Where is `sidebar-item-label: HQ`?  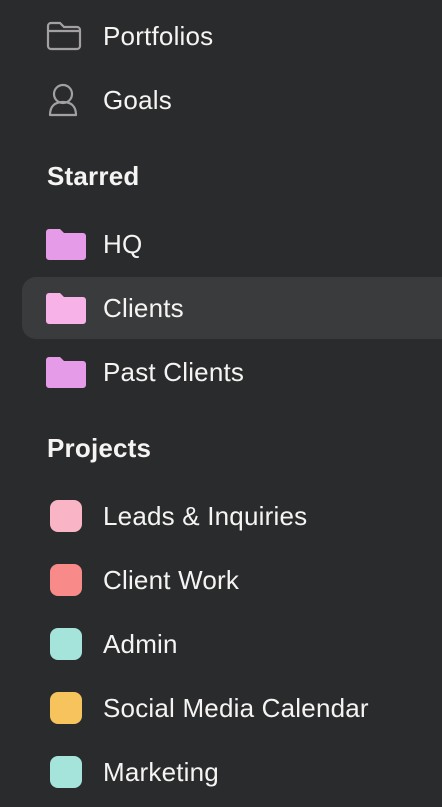
sidebar-item-label: HQ is located at coordinates (123, 243).